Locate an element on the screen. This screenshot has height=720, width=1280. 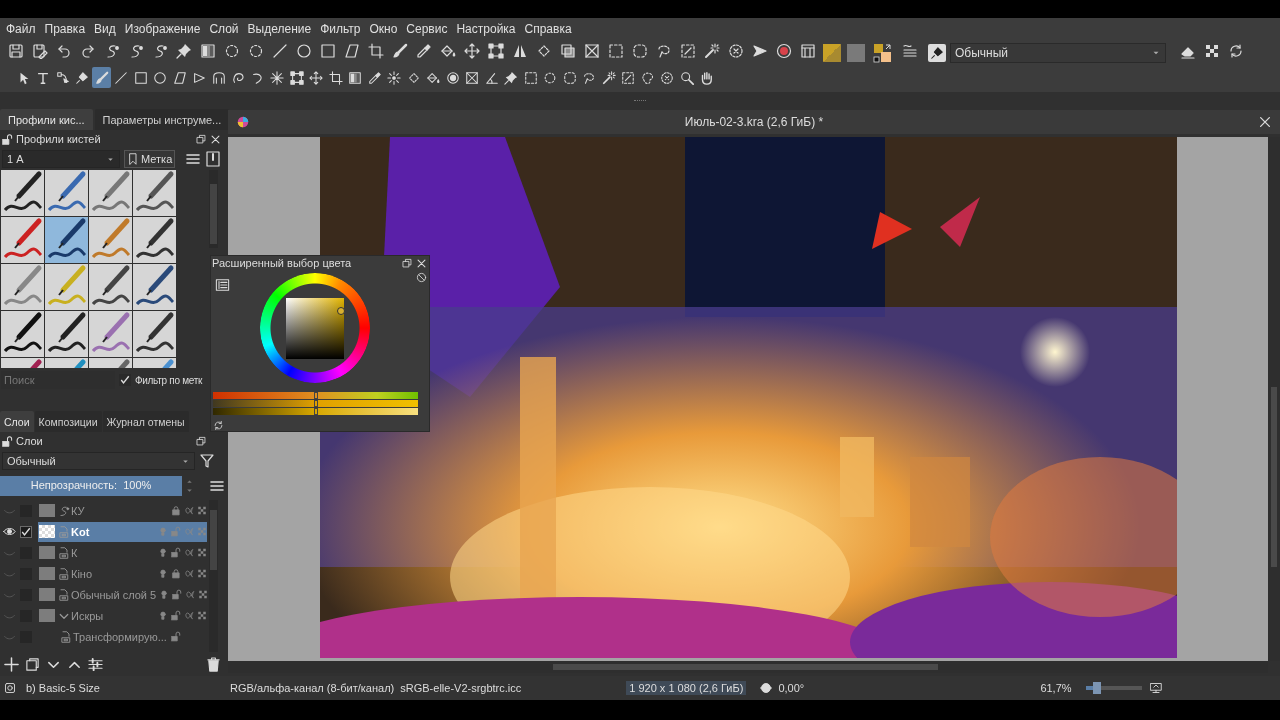
layer-name: К is located at coordinates (75, 552).